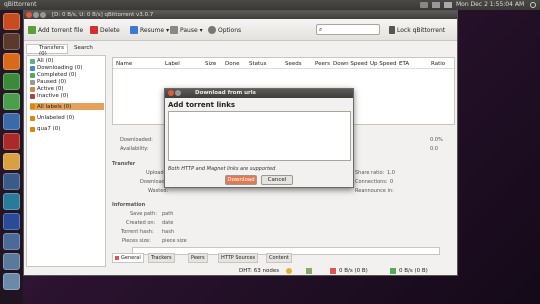 Image resolution: width=540 pixels, height=304 pixels. I want to click on lock-icon, so click(392, 30).